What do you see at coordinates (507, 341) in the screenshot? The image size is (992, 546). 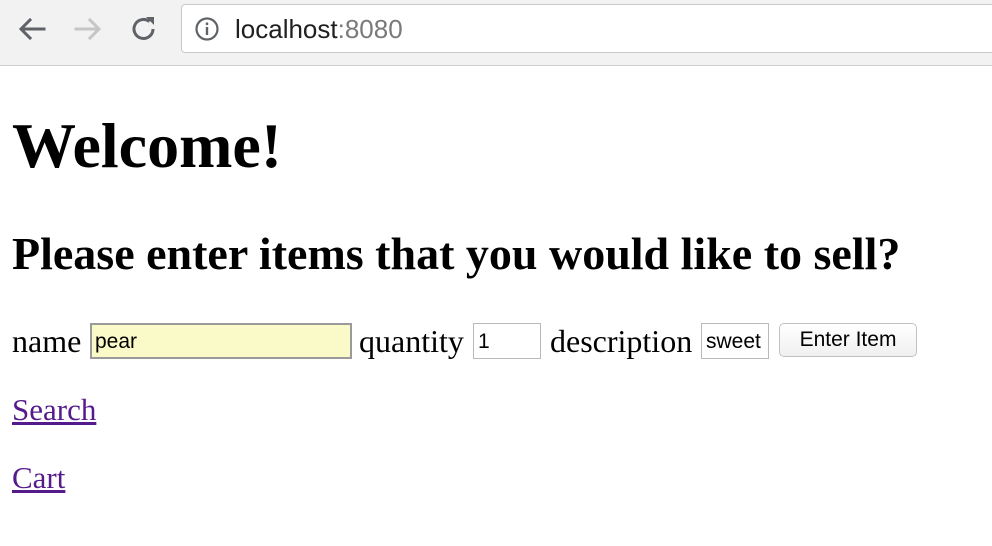 I see `quantity-input` at bounding box center [507, 341].